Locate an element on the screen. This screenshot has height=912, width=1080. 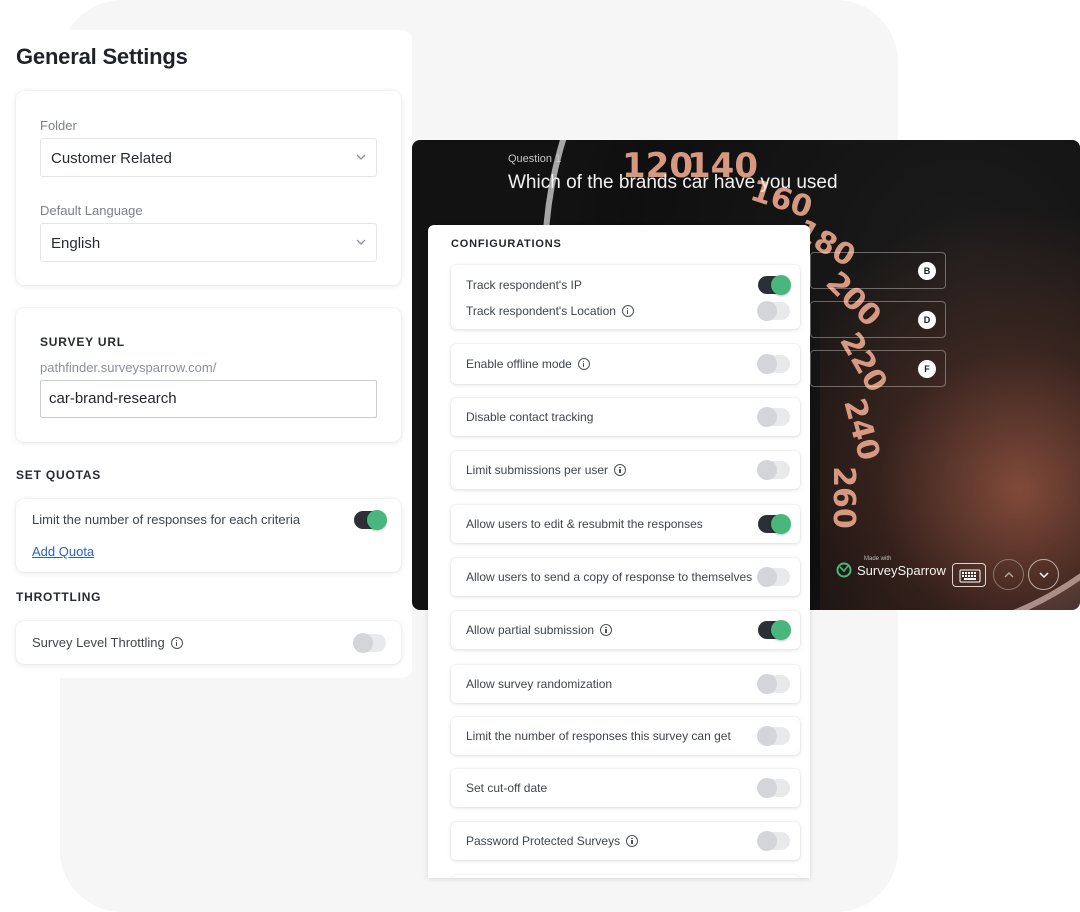
next-question-button is located at coordinates (1043, 574).